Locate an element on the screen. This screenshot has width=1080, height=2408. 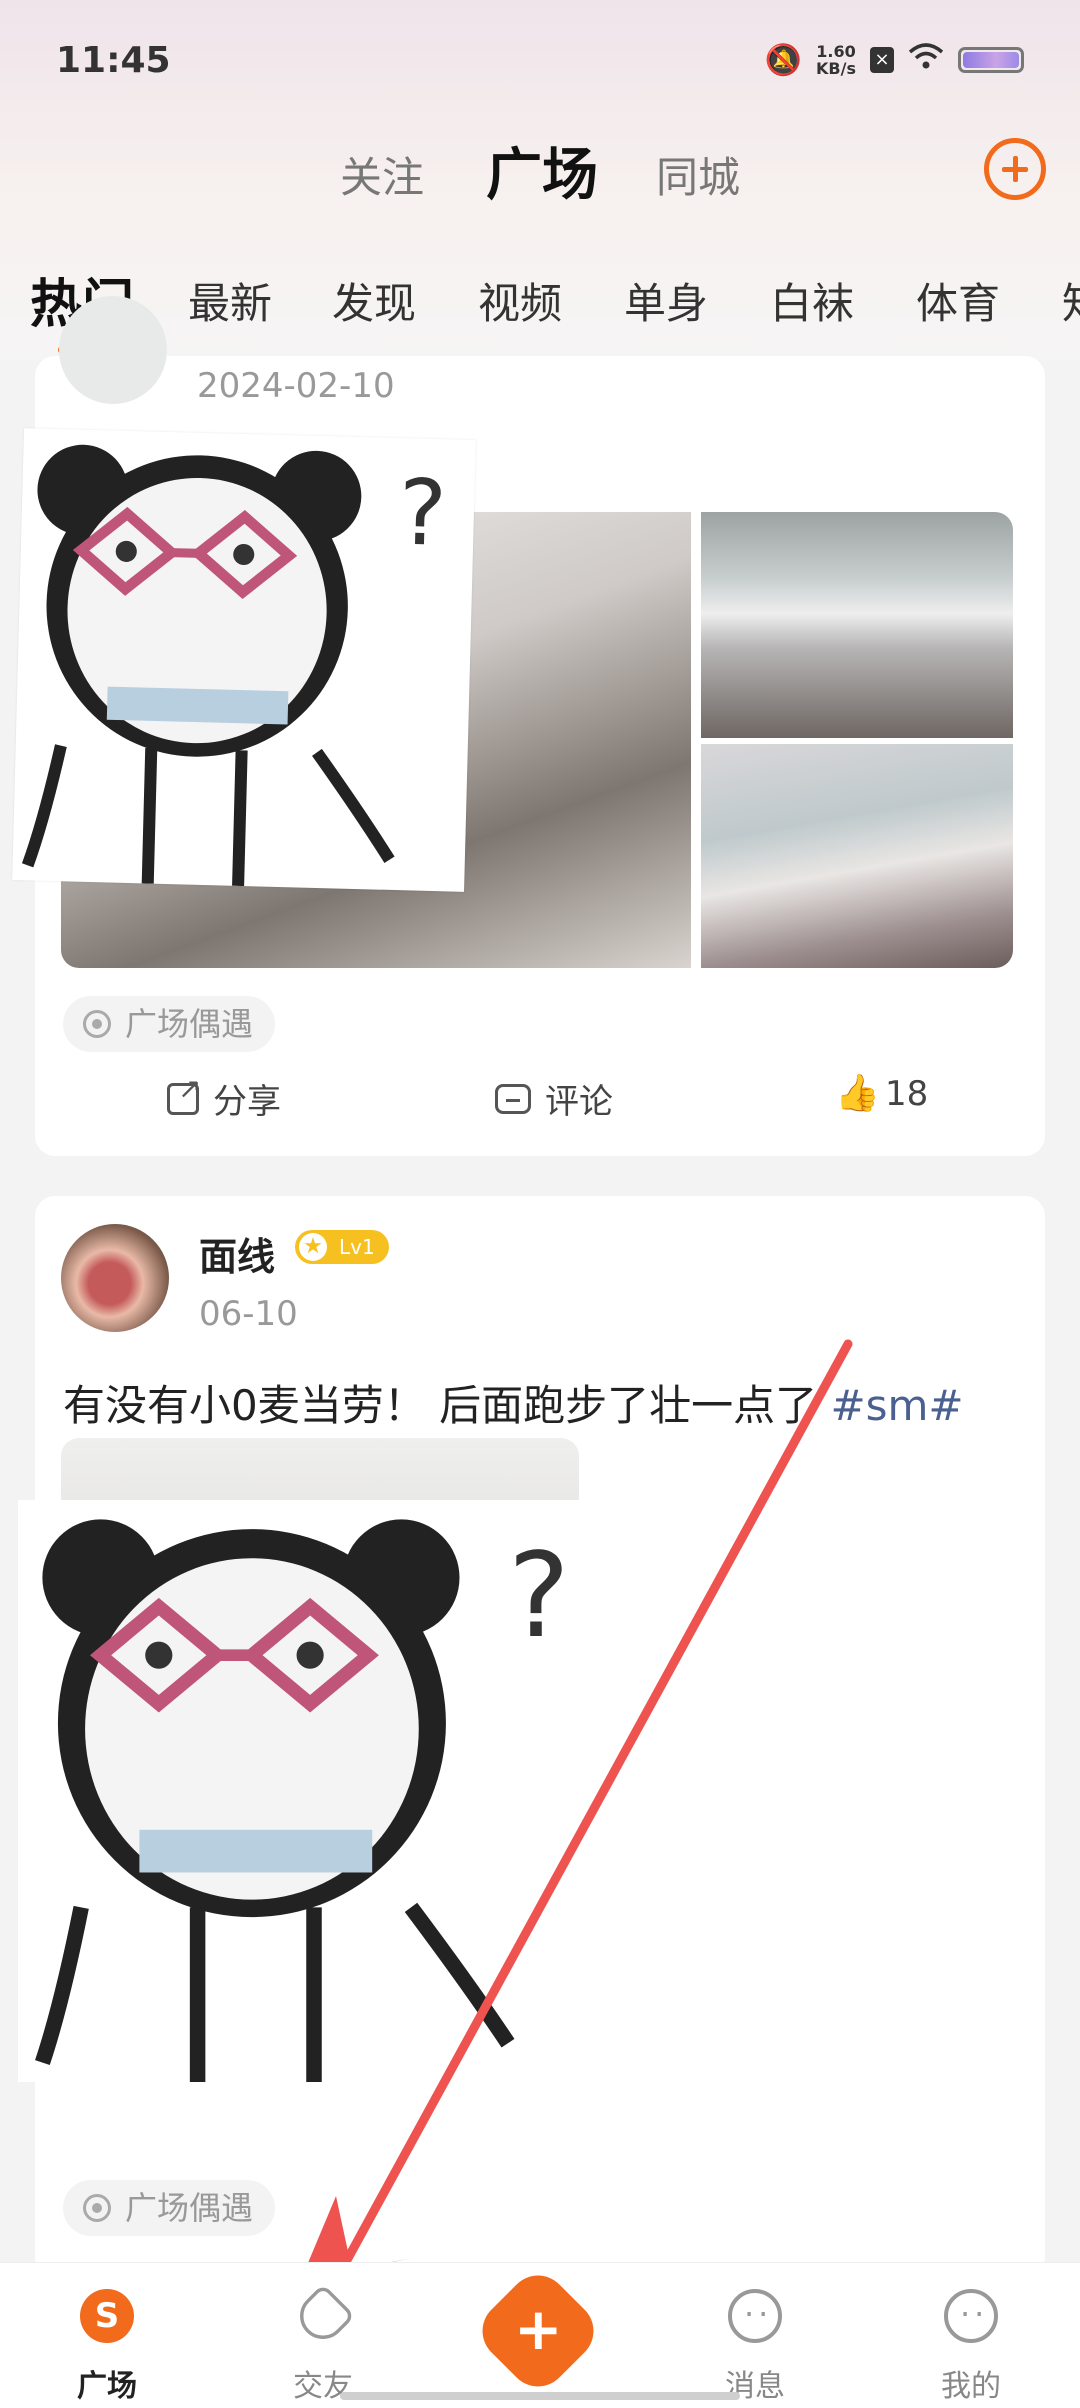
username: 面线 is located at coordinates (237, 1253).